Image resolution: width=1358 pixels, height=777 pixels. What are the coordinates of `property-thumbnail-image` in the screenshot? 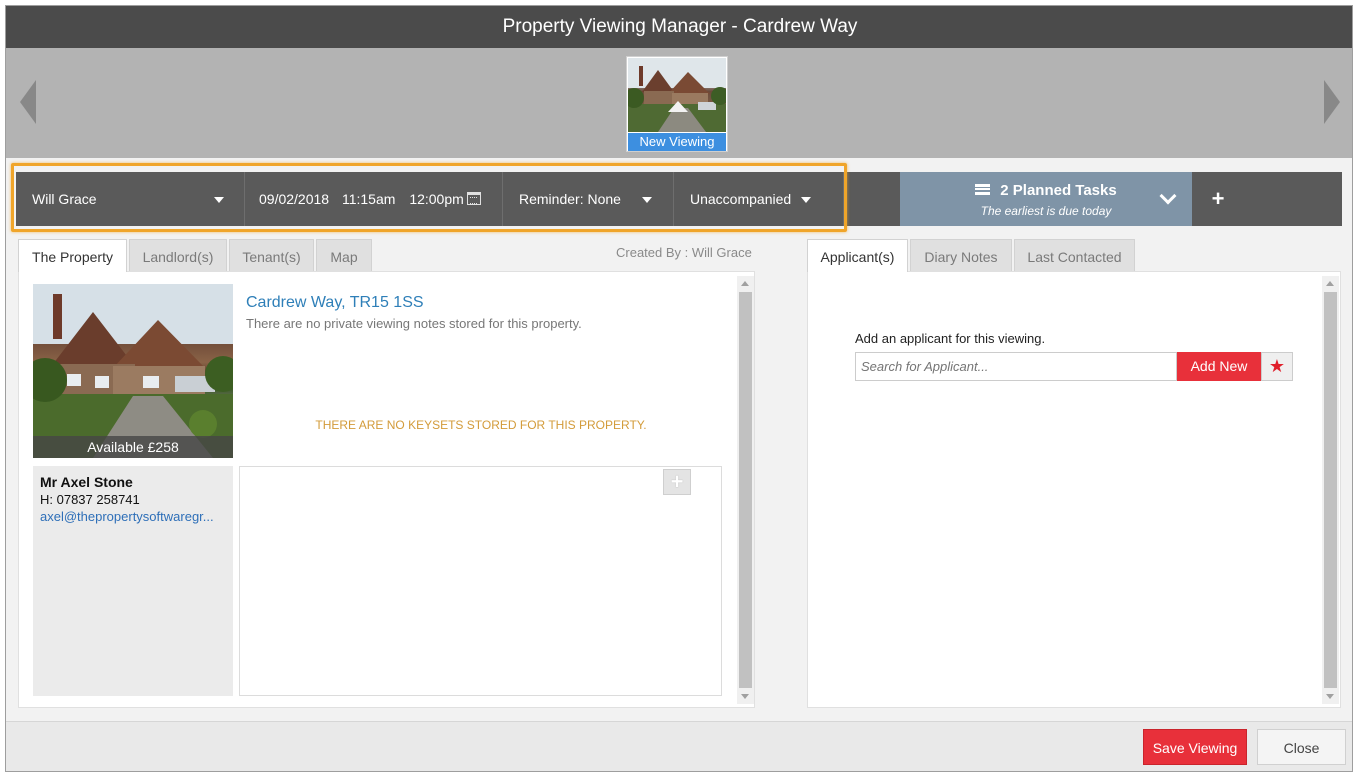 It's located at (677, 95).